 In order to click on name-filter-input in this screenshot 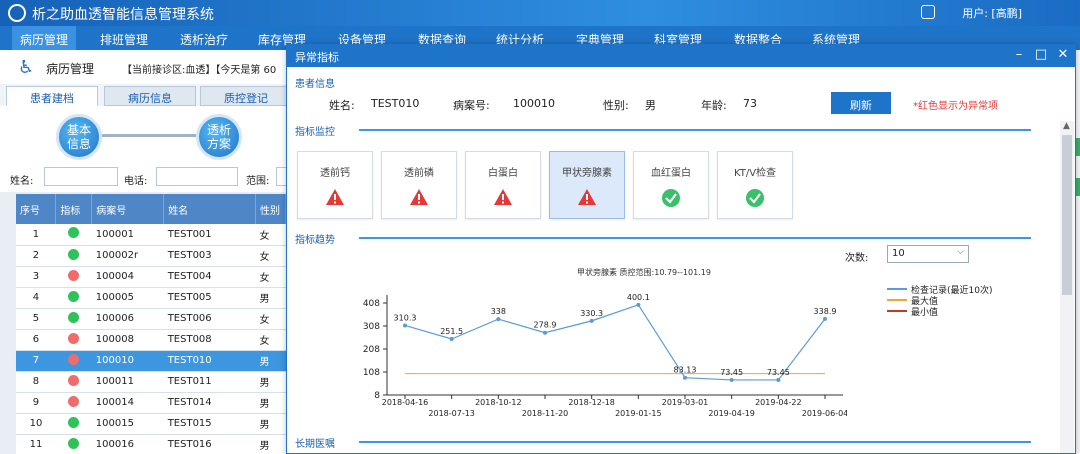, I will do `click(81, 176)`.